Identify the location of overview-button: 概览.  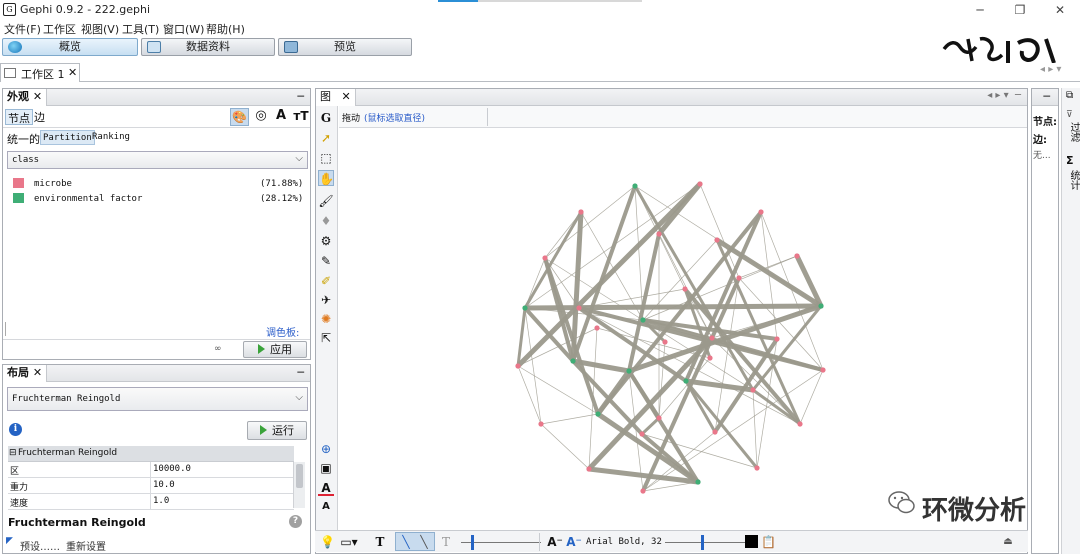
(70, 47).